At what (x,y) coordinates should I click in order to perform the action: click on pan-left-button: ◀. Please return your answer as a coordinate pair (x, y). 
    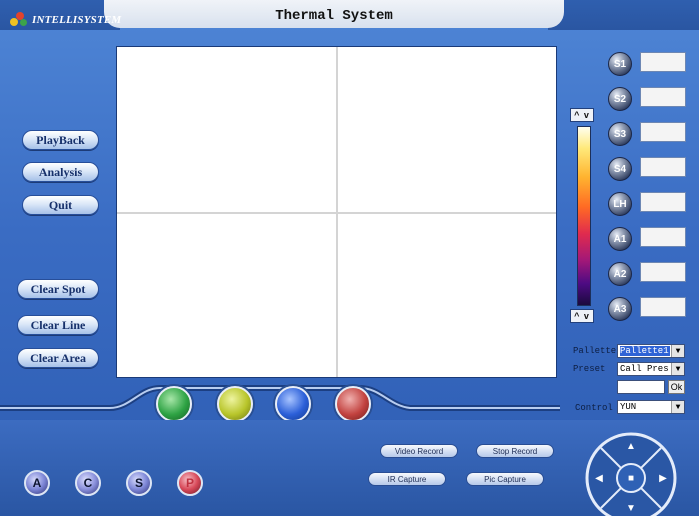
    Looking at the image, I should click on (599, 478).